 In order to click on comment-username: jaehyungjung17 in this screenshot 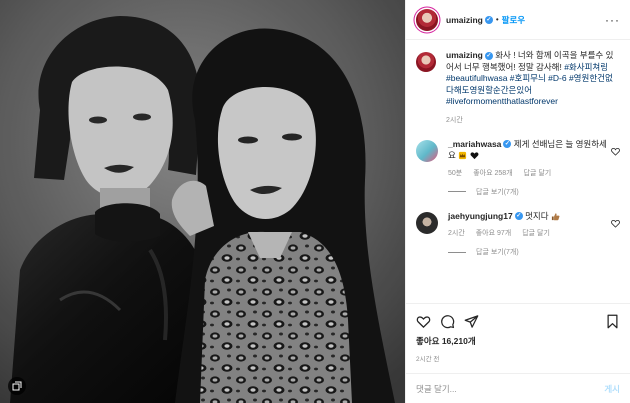, I will do `click(480, 216)`.